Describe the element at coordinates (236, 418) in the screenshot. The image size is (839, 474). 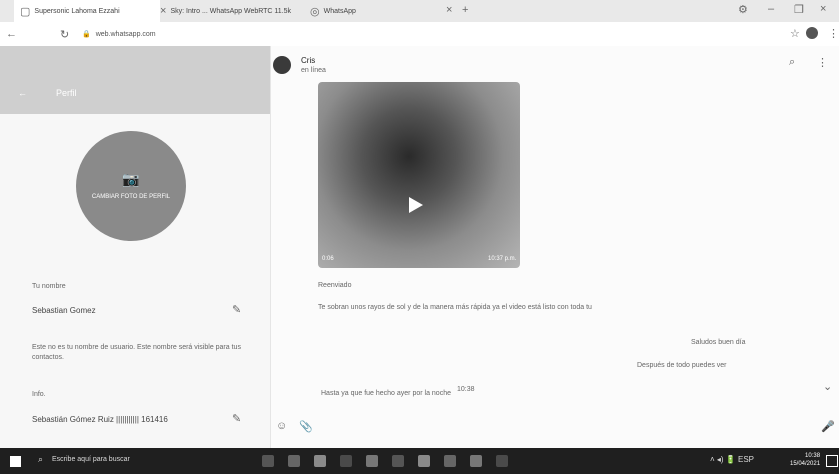
I see `edit-info-icon: ✎` at that location.